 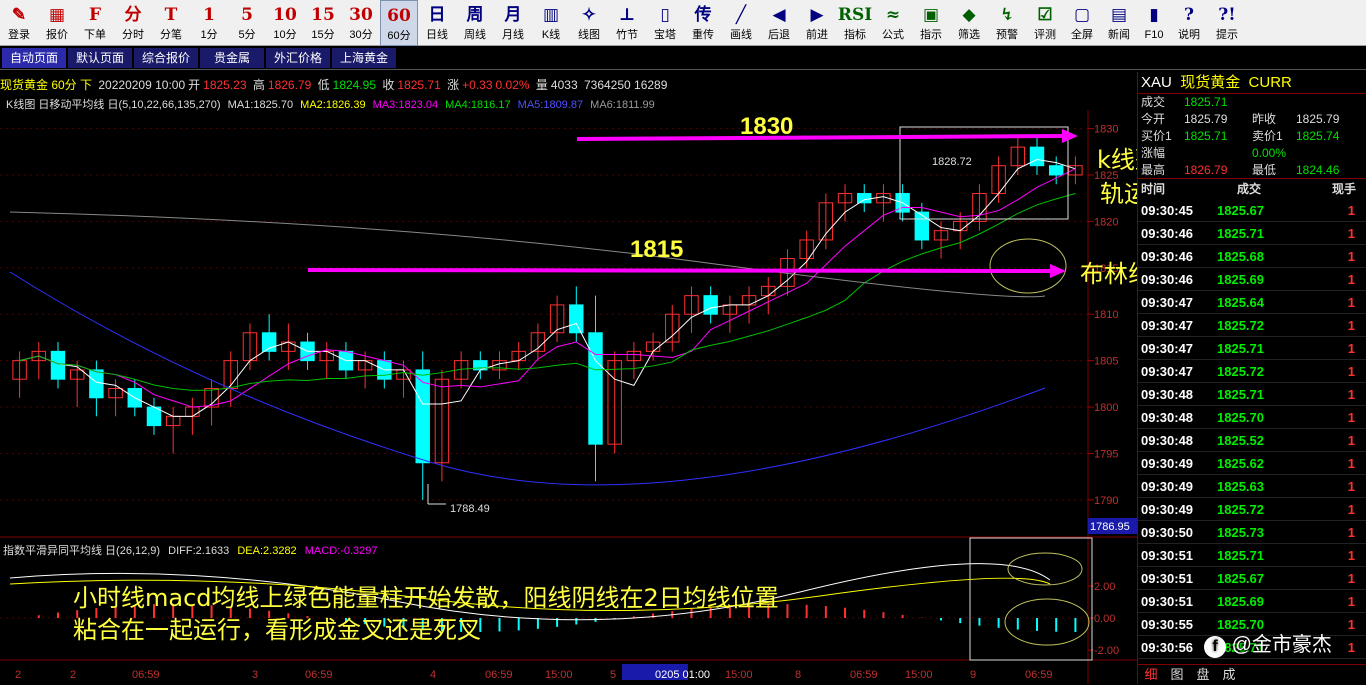 What do you see at coordinates (513, 23) in the screenshot?
I see `toolbar-monthly-button: 月月线` at bounding box center [513, 23].